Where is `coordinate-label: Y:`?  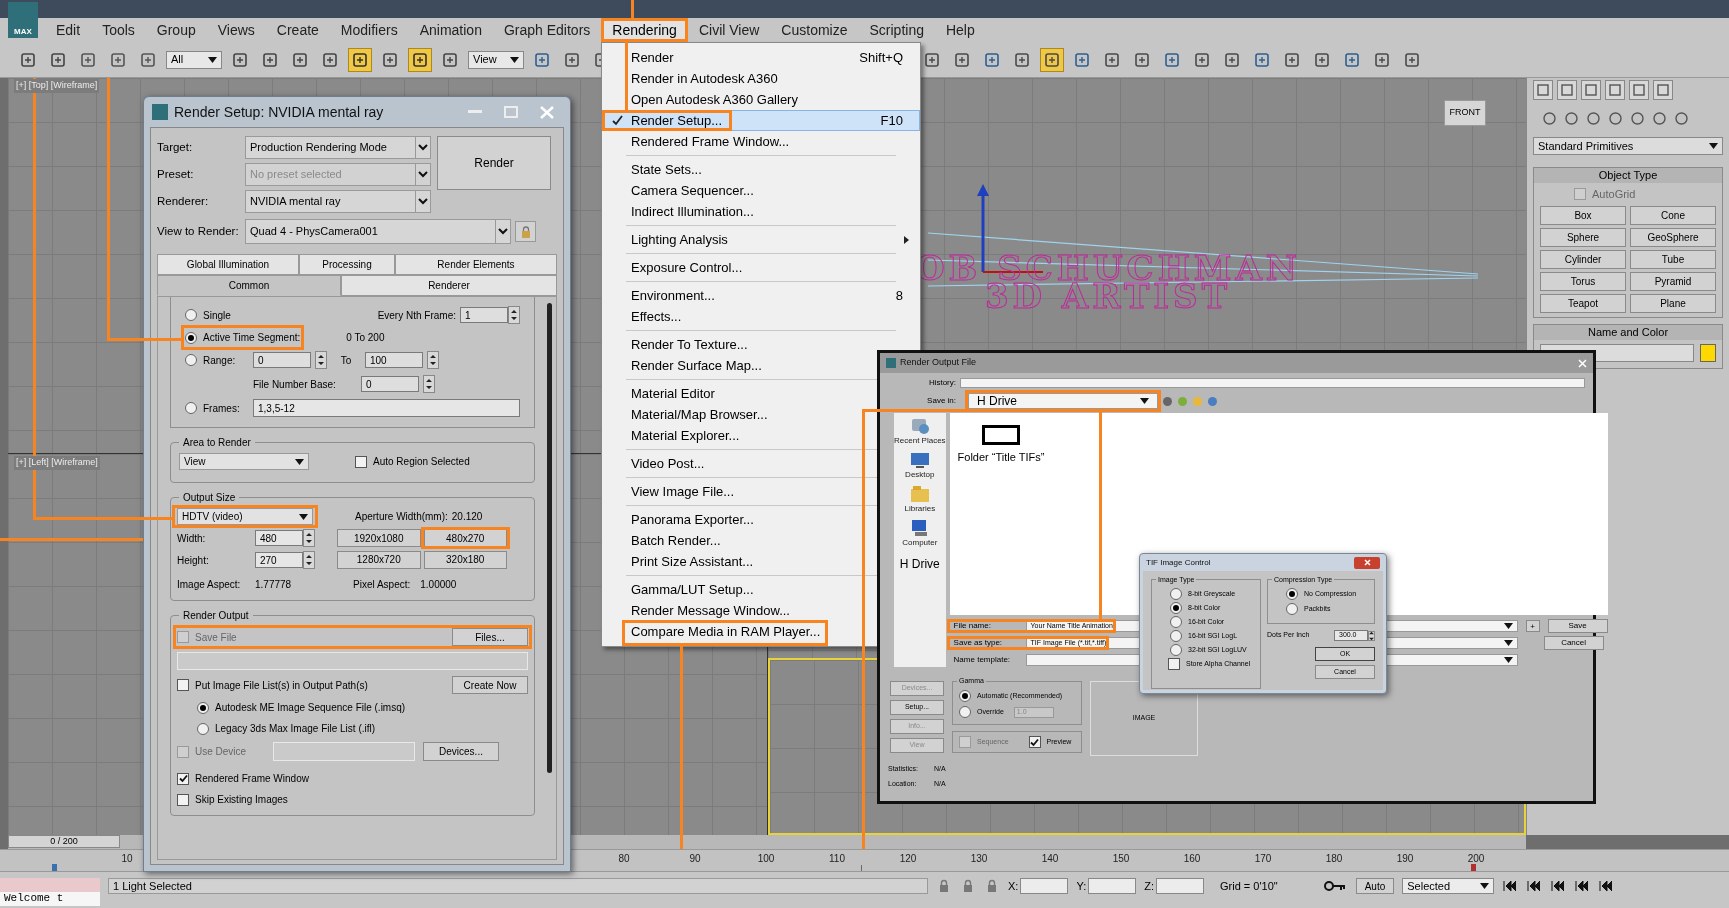
coordinate-label: Y: is located at coordinates (1081, 886).